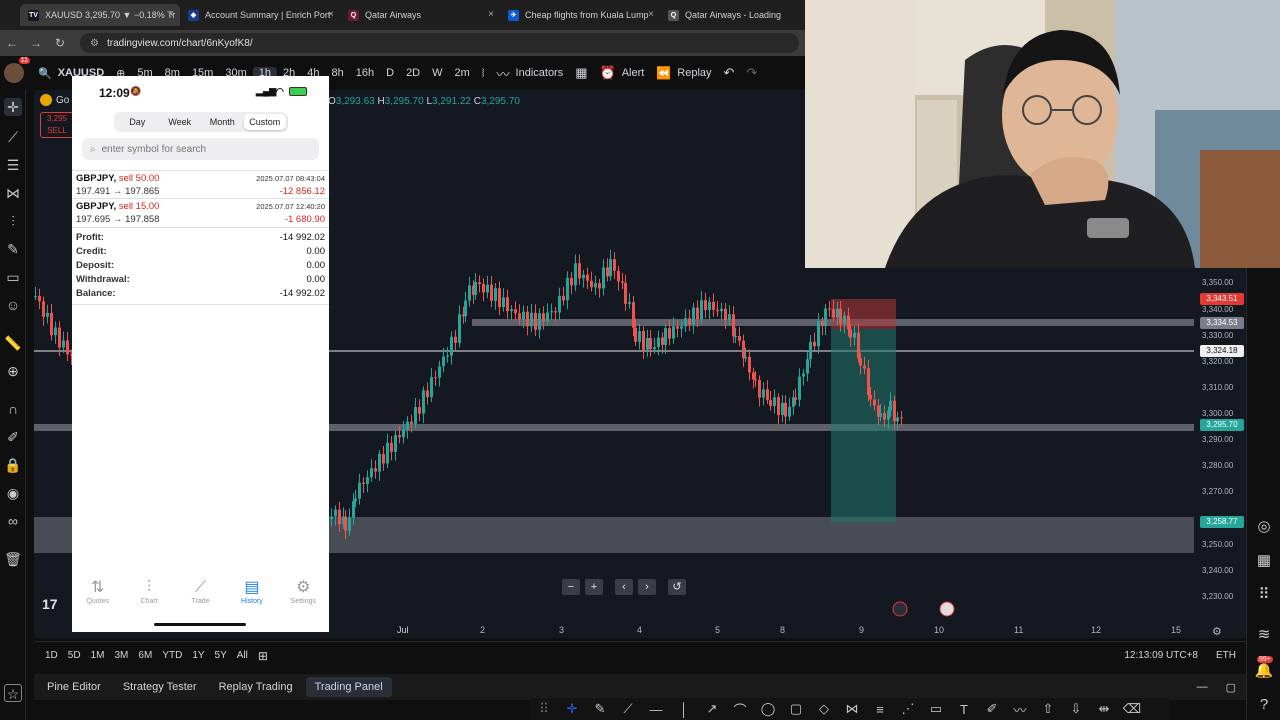  What do you see at coordinates (420, 15) in the screenshot?
I see `browser-tab-qatar: Q Qatar Airways ×` at bounding box center [420, 15].